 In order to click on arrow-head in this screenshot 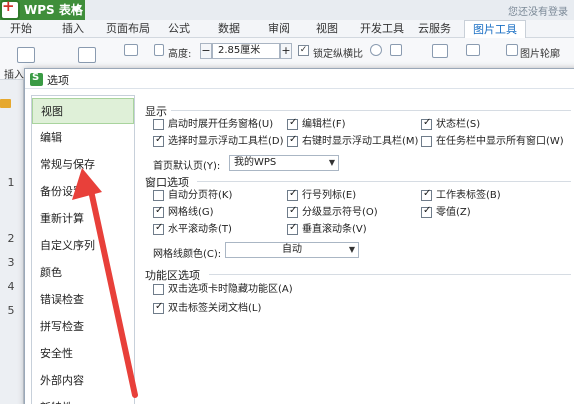, I will do `click(87, 184)`.